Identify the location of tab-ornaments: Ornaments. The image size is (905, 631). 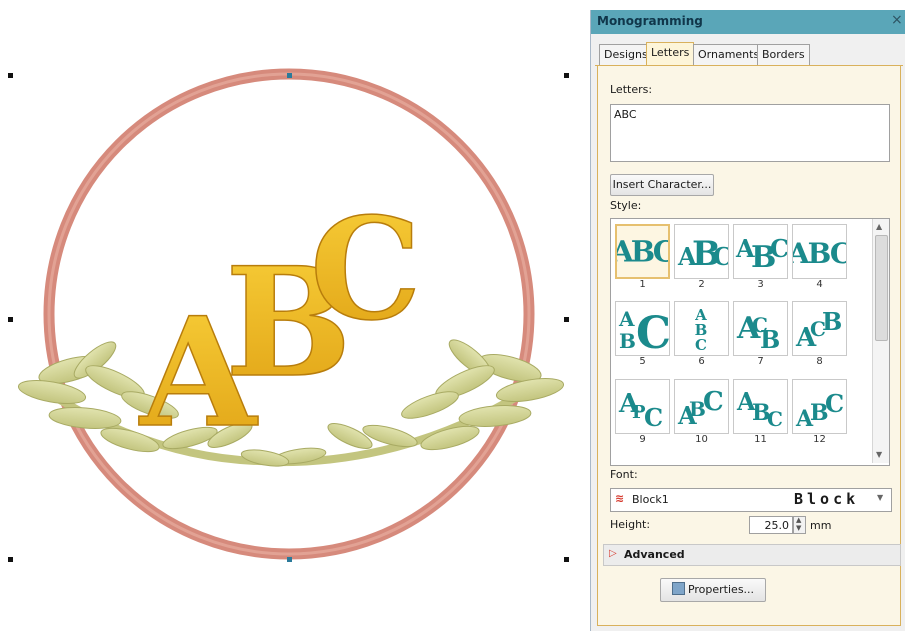
(729, 54).